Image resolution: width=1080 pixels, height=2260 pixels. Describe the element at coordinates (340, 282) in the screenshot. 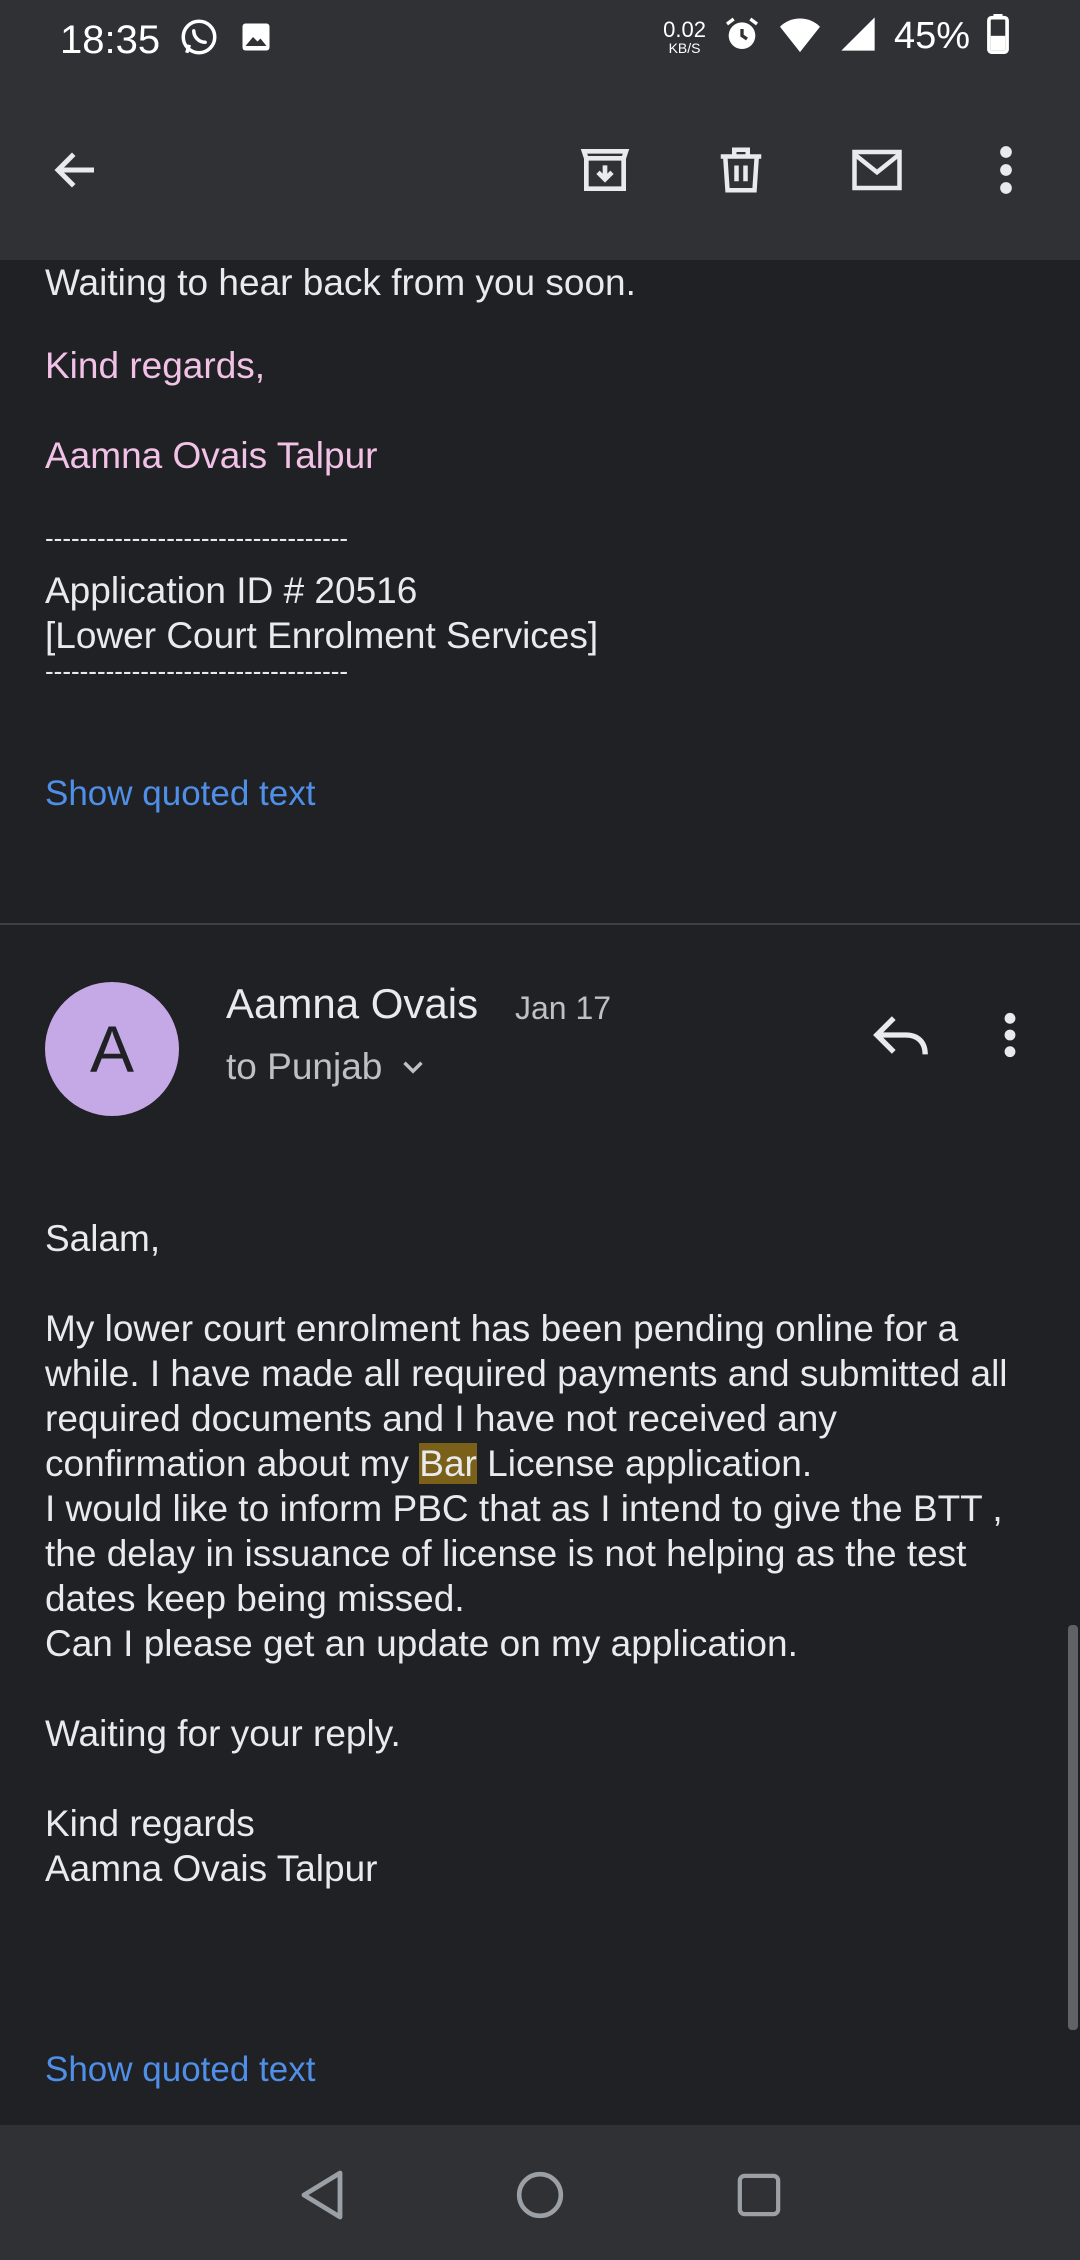

I see `prev-message-text: Waiting to hear back from you soon.` at that location.